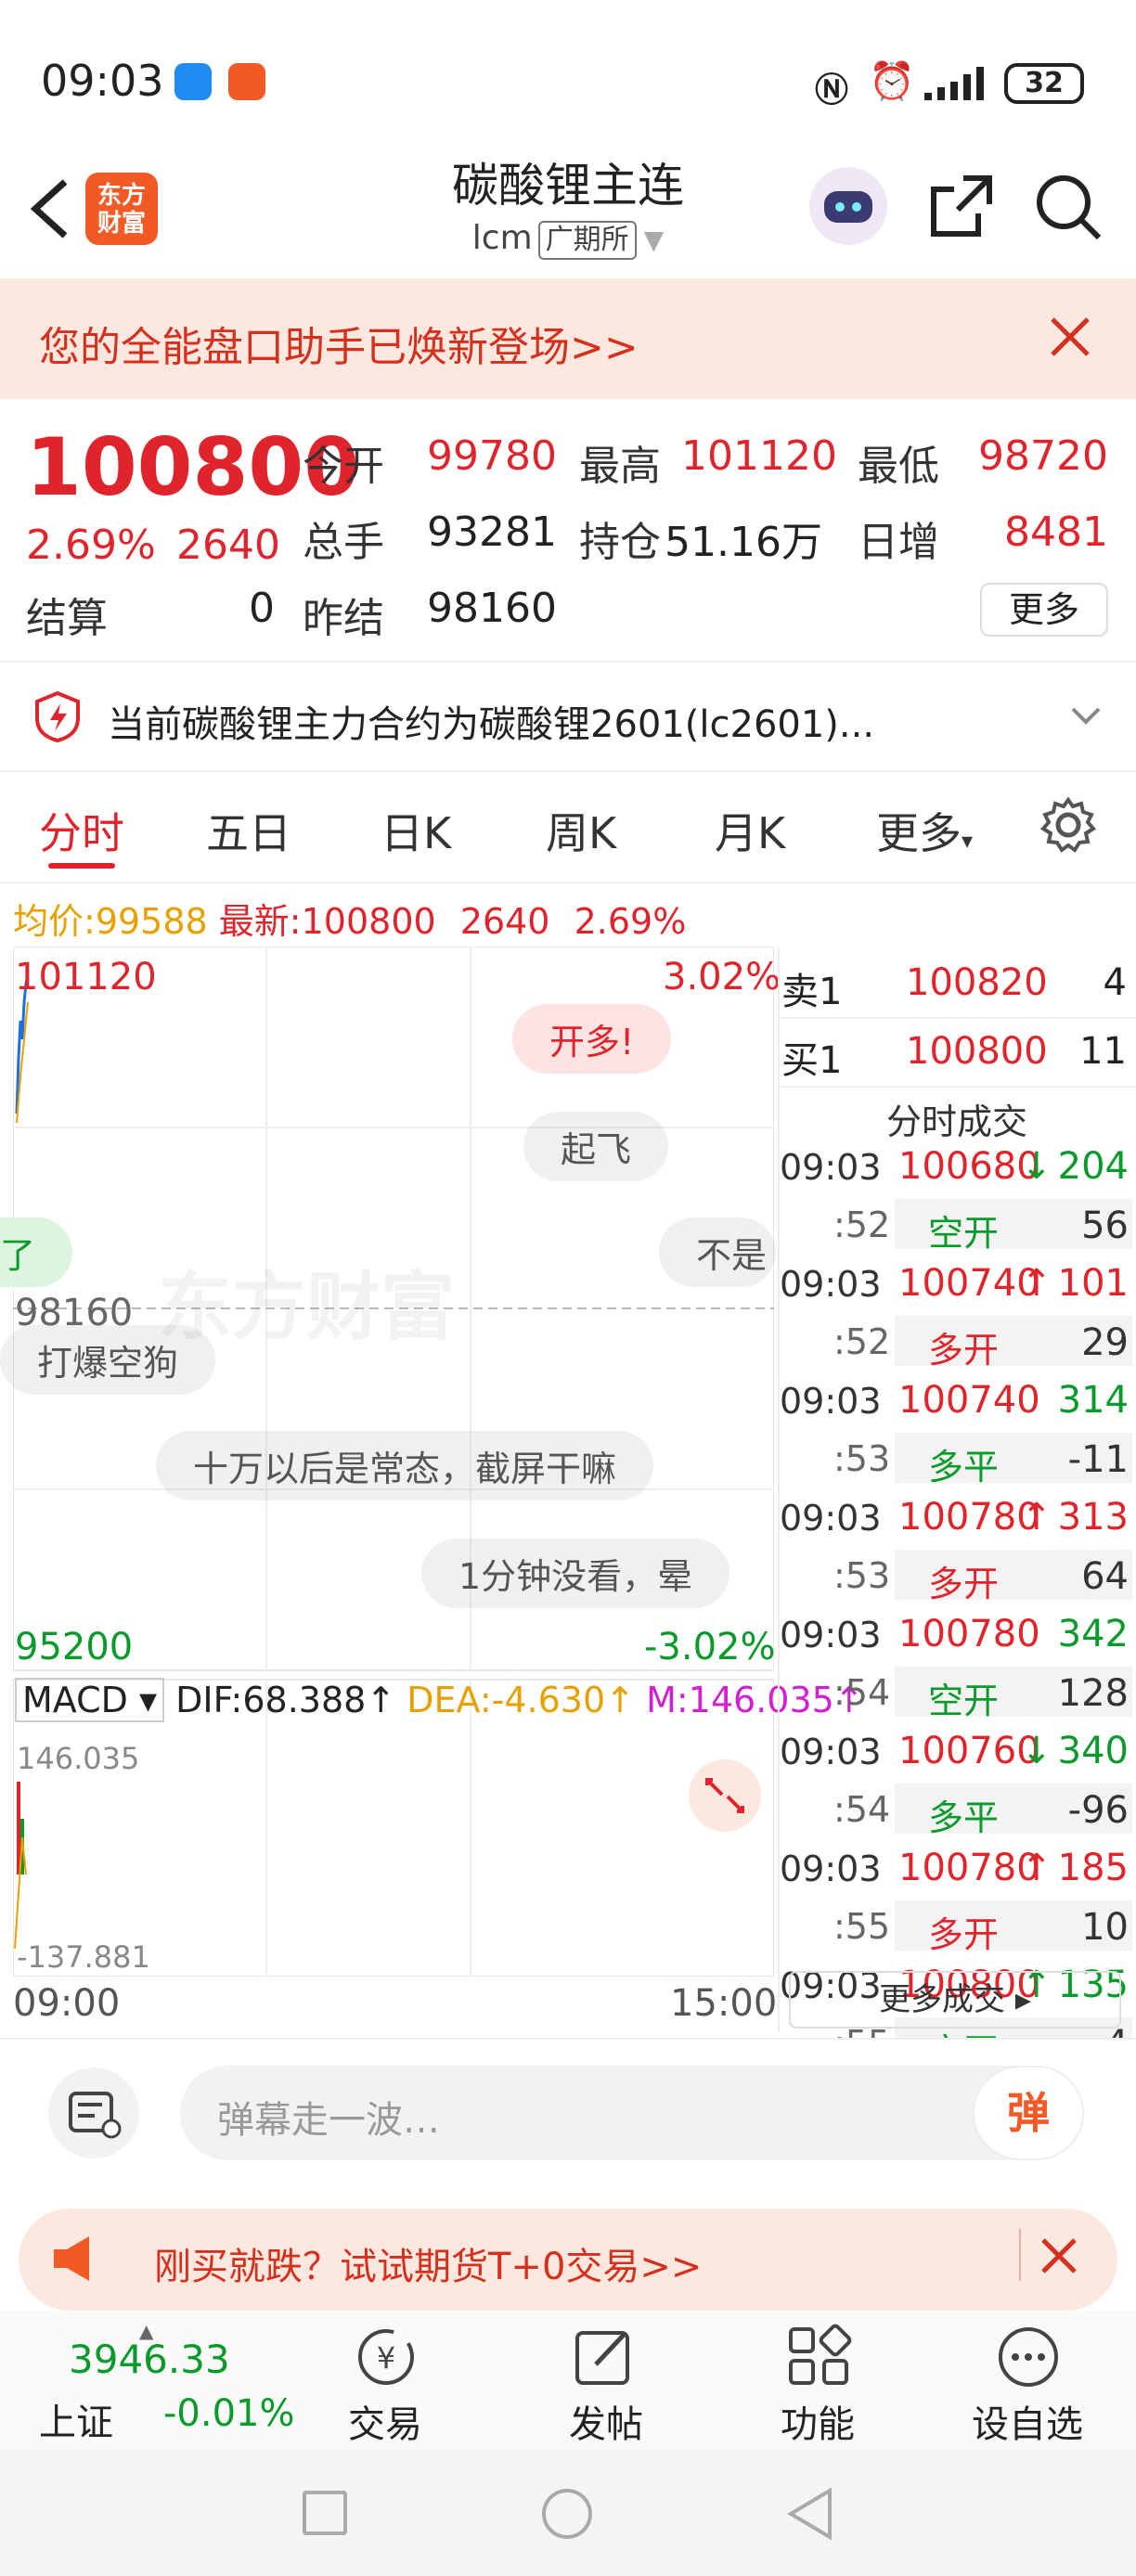 The height and width of the screenshot is (2576, 1136). Describe the element at coordinates (977, 982) in the screenshot. I see `ask-price: 100820` at that location.